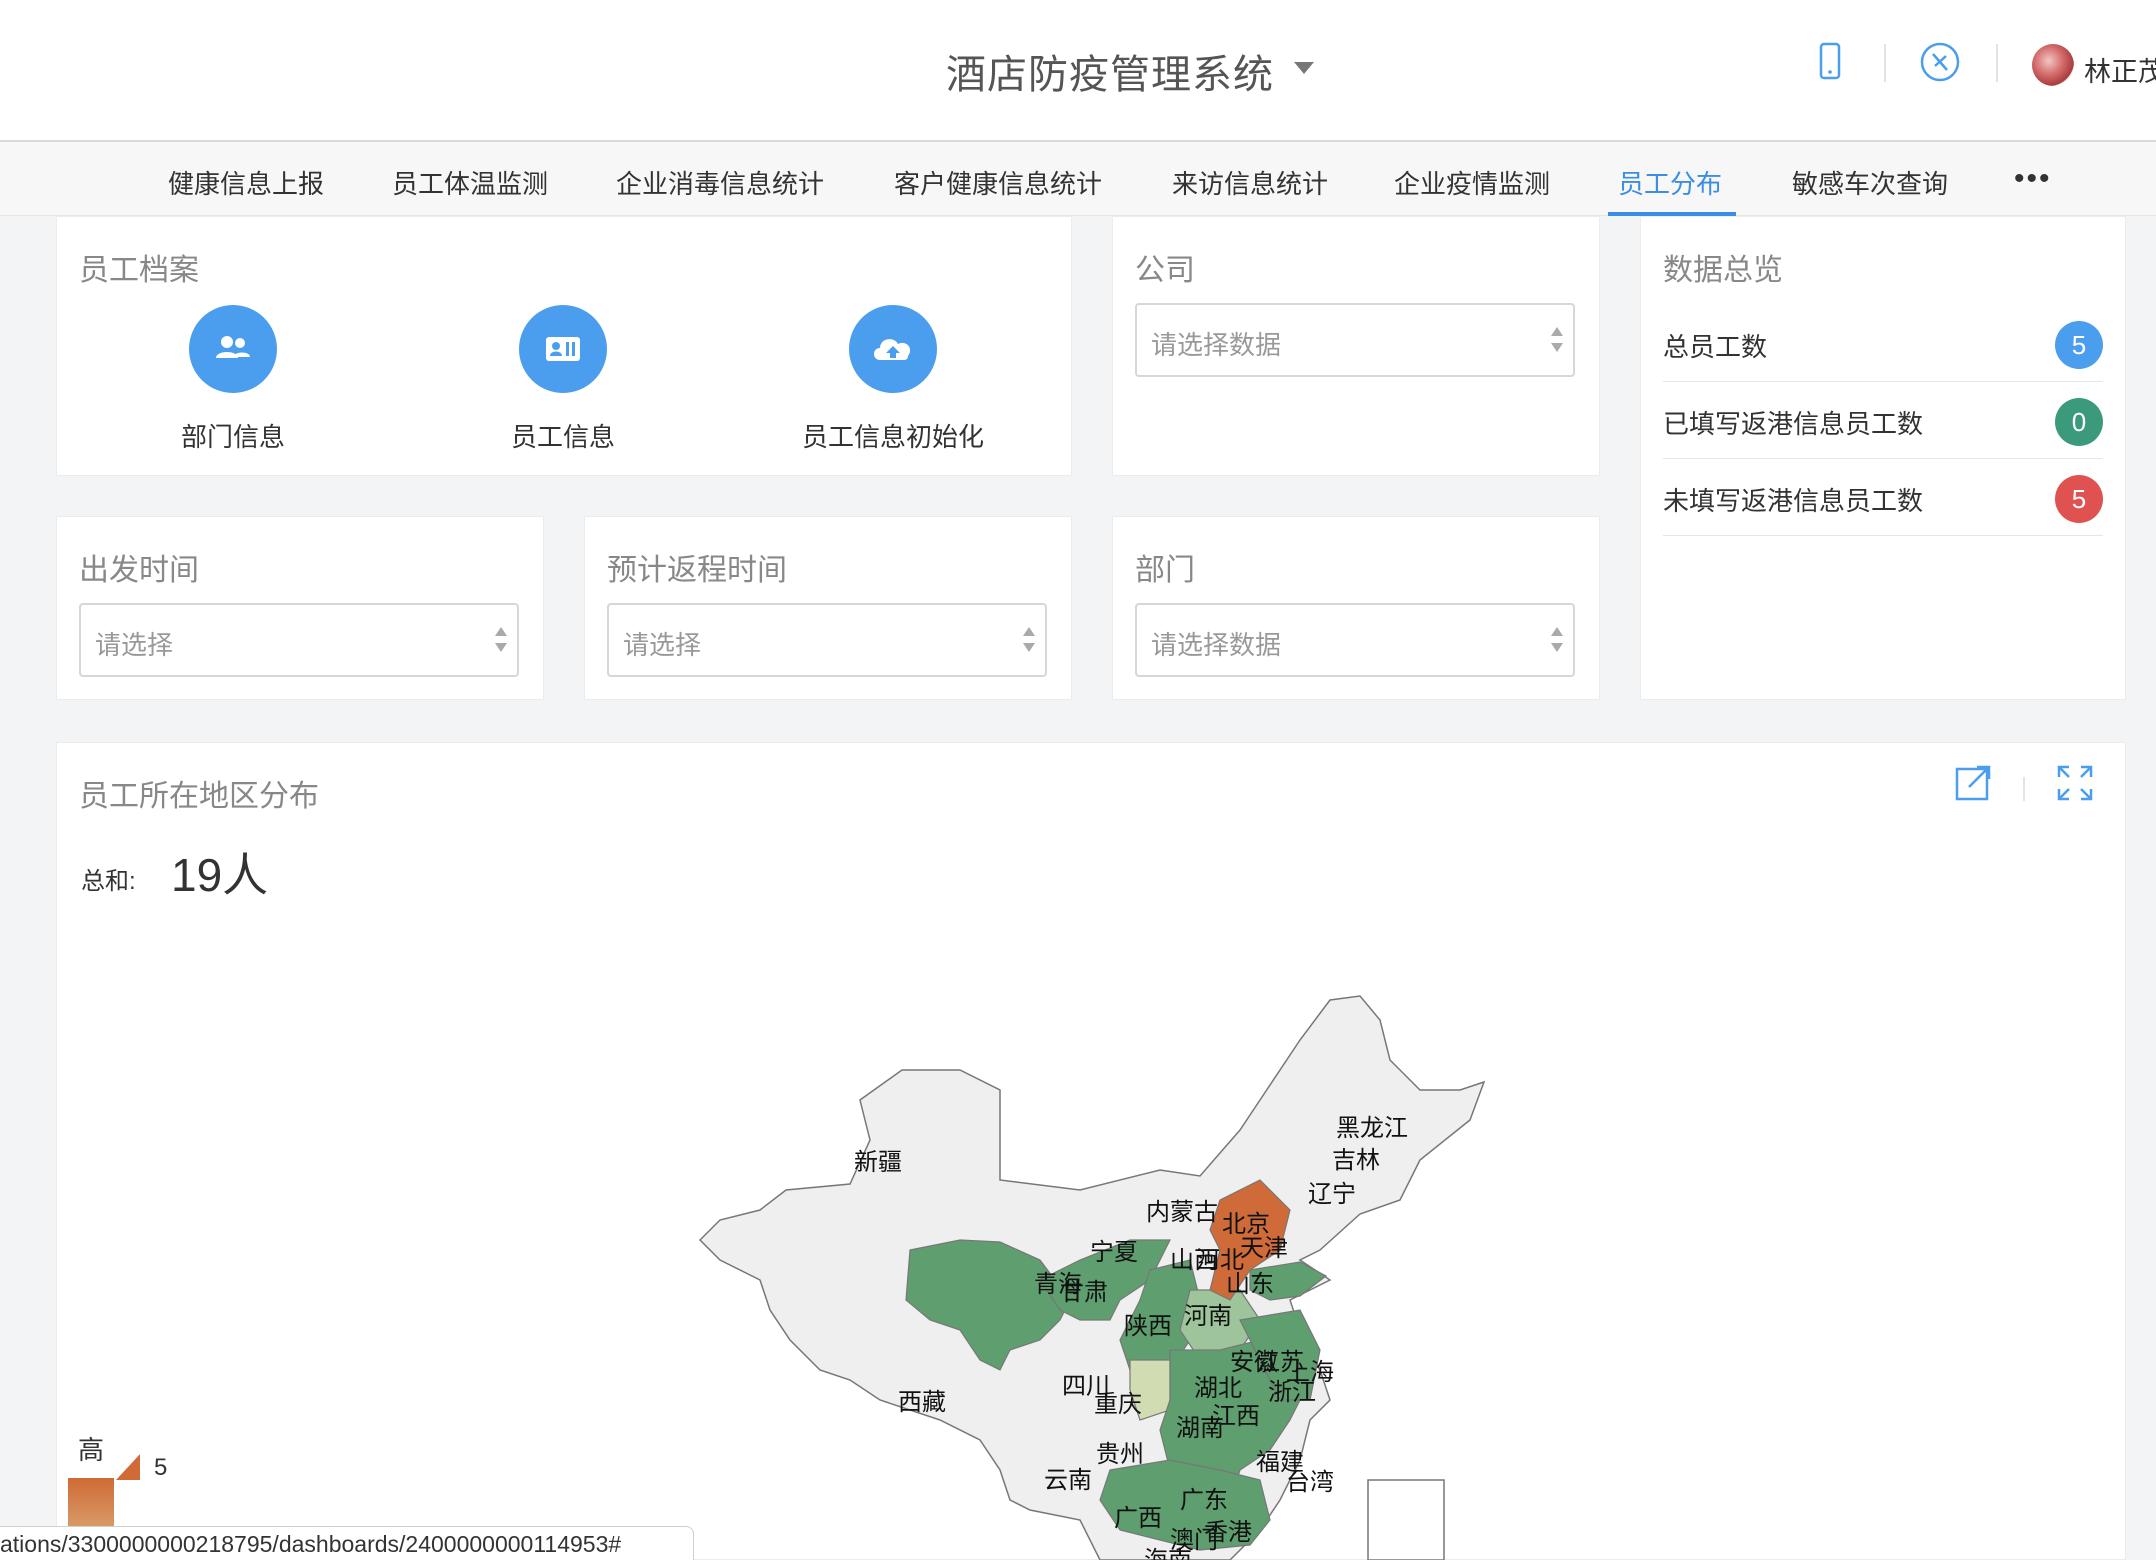 The width and height of the screenshot is (2156, 1560). What do you see at coordinates (878, 1162) in the screenshot?
I see `province-label: 新疆` at bounding box center [878, 1162].